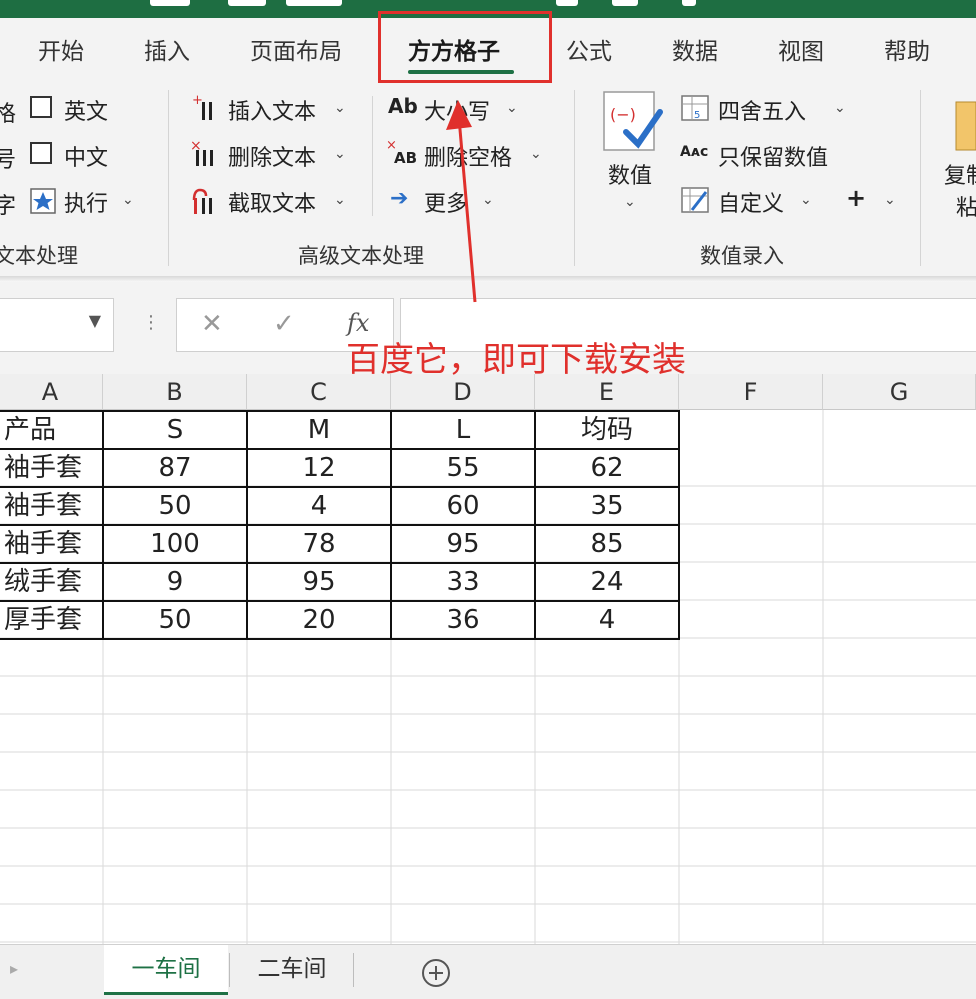 The width and height of the screenshot is (976, 999). What do you see at coordinates (202, 201) in the screenshot?
I see `extract-text-icon` at bounding box center [202, 201].